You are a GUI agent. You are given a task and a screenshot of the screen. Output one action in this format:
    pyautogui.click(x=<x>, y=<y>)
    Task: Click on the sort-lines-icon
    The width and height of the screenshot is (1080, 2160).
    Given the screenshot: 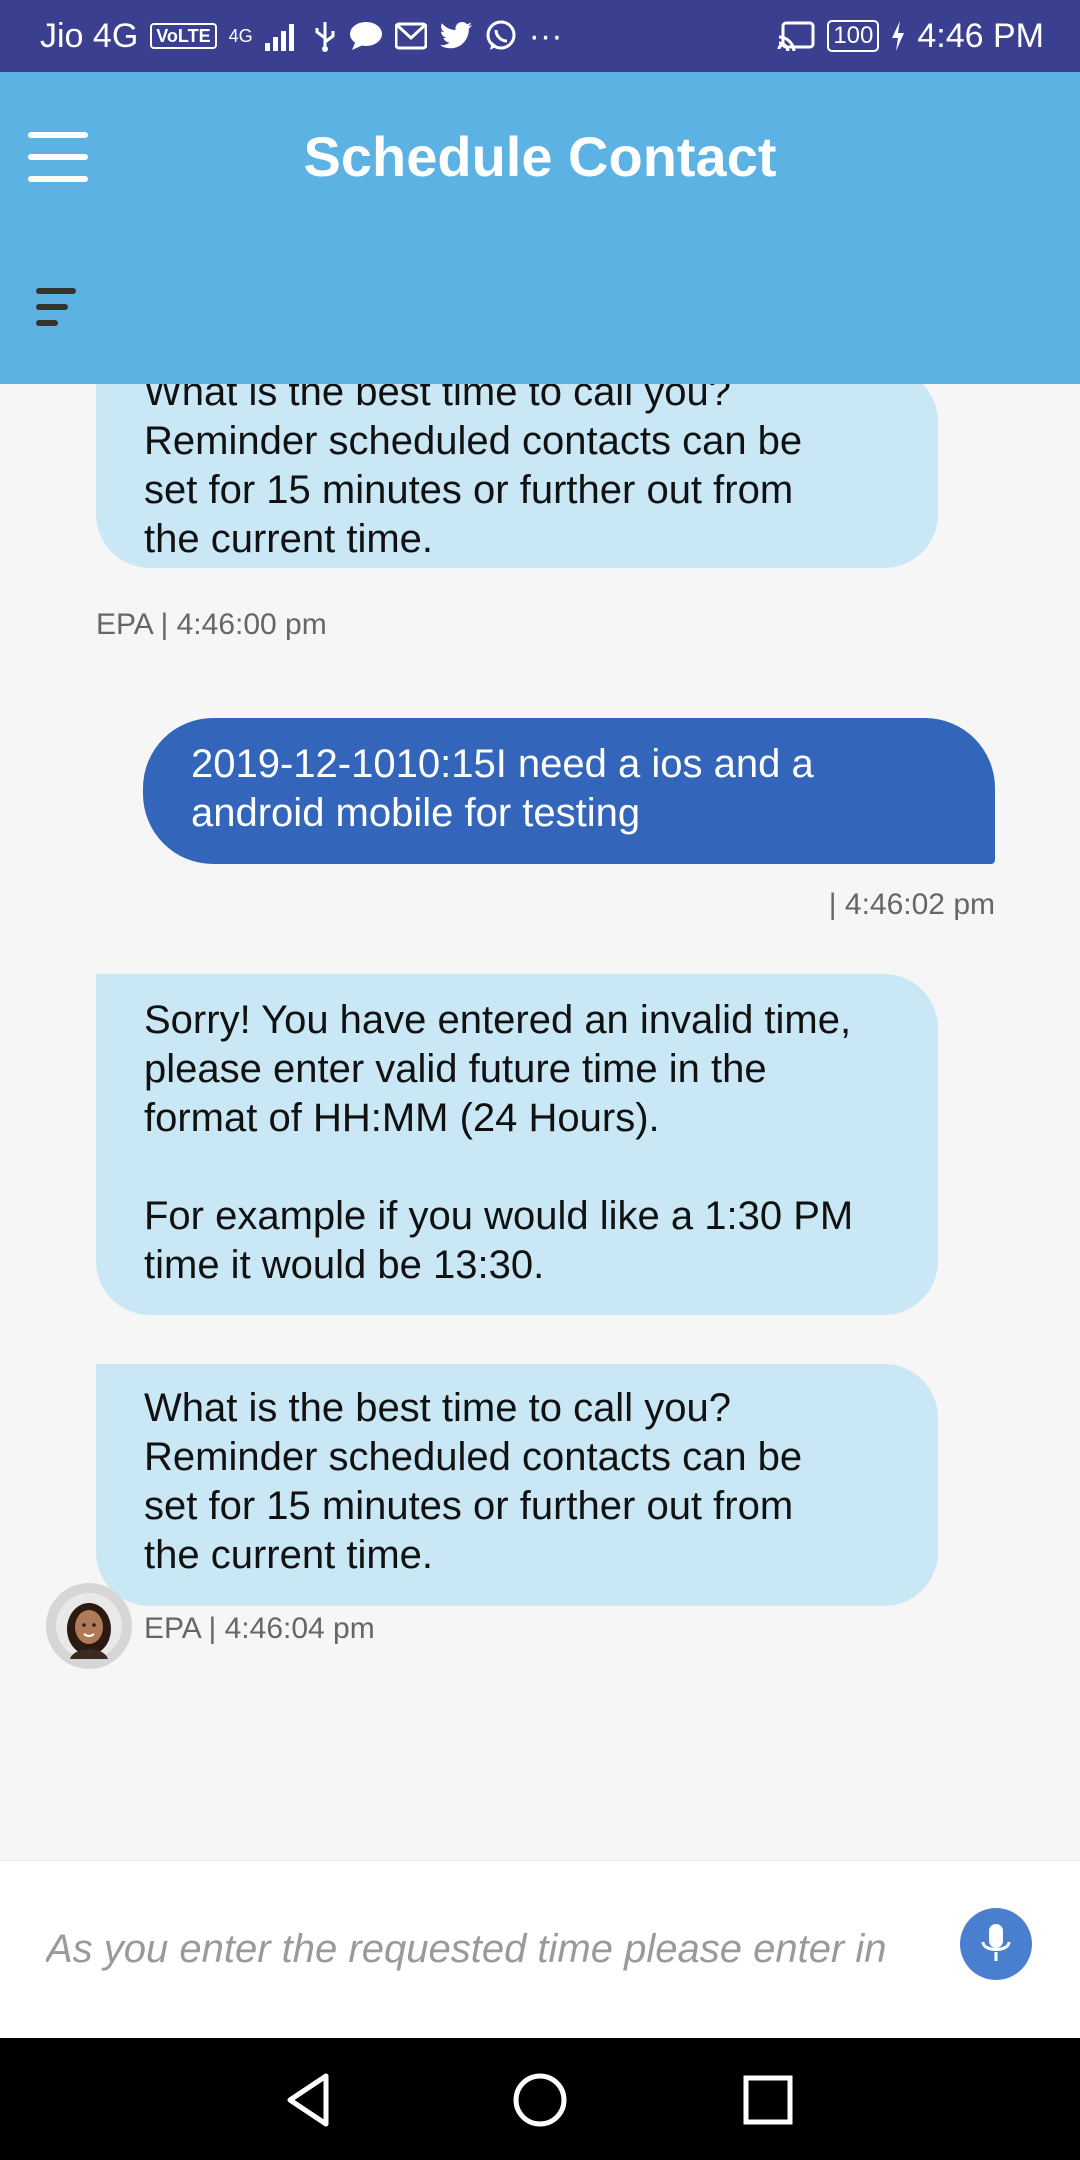 What is the action you would take?
    pyautogui.click(x=60, y=307)
    